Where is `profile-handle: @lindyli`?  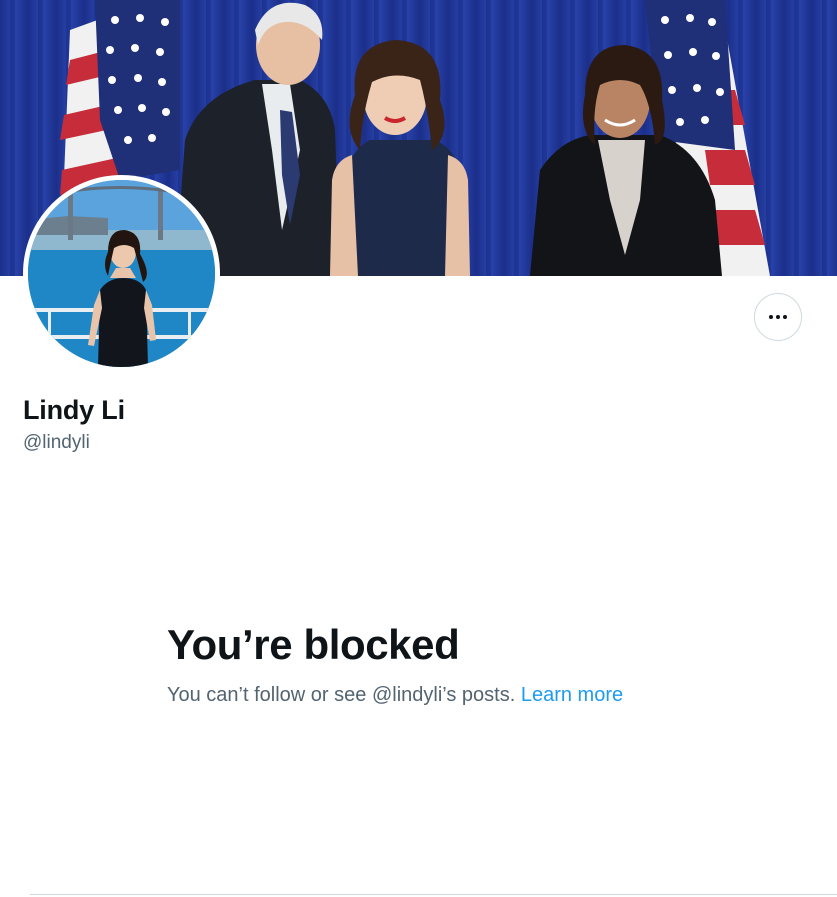
profile-handle: @lindyli is located at coordinates (56, 442).